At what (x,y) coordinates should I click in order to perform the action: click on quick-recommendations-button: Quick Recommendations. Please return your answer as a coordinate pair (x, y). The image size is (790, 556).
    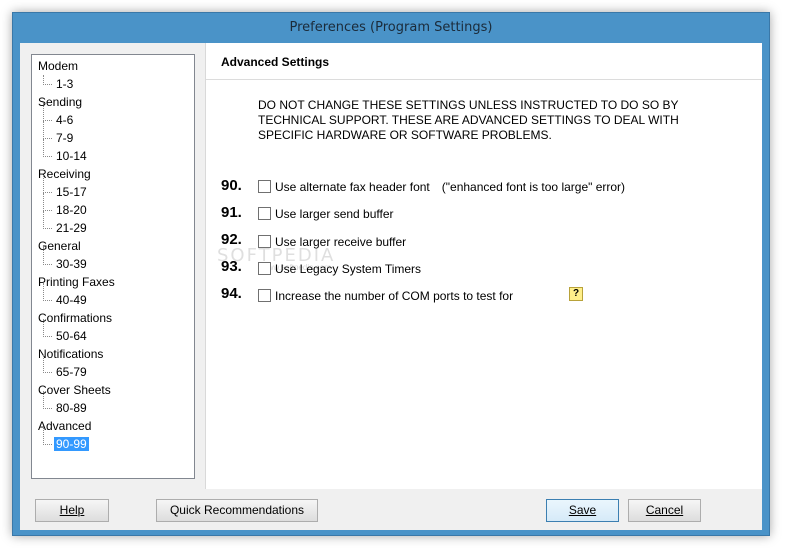
    Looking at the image, I should click on (237, 510).